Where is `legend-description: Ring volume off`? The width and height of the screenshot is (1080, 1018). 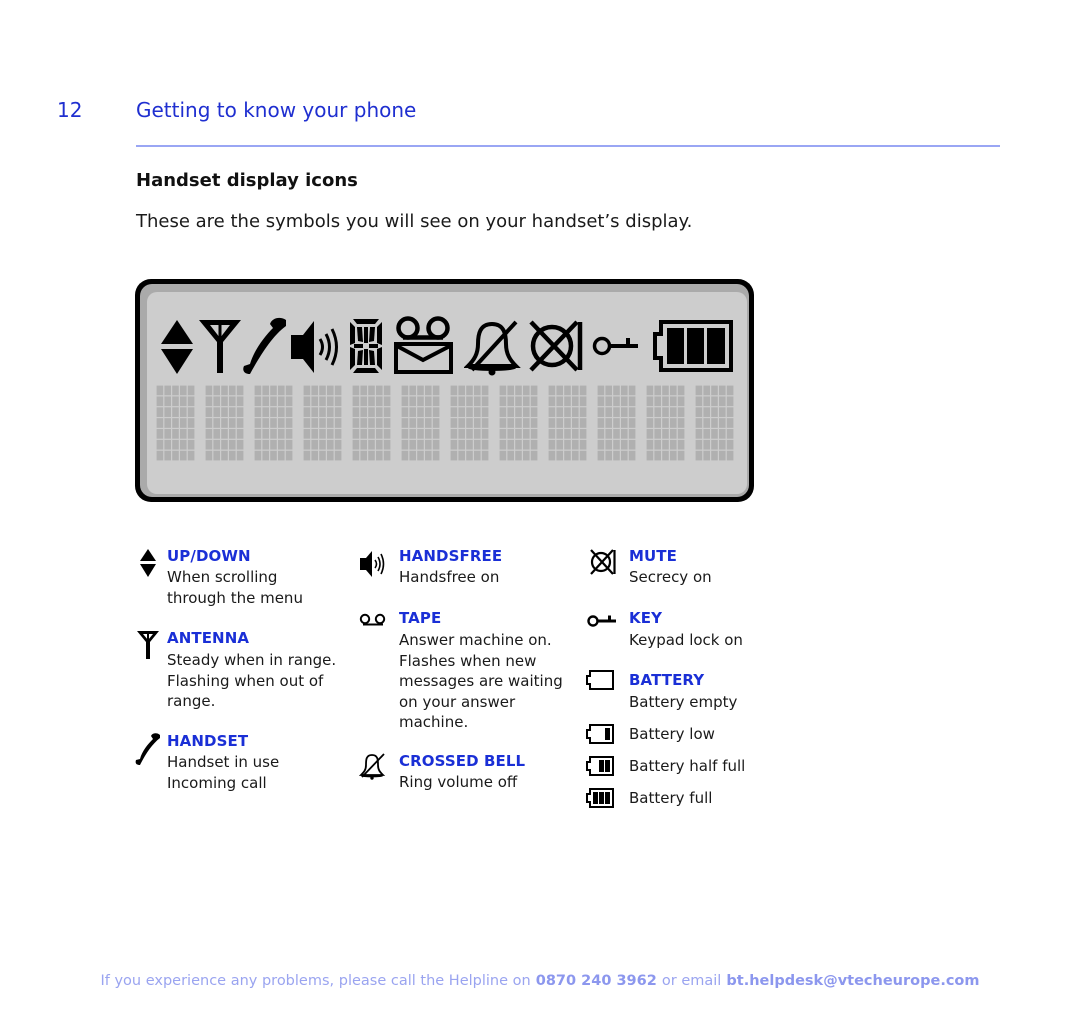 legend-description: Ring volume off is located at coordinates (458, 782).